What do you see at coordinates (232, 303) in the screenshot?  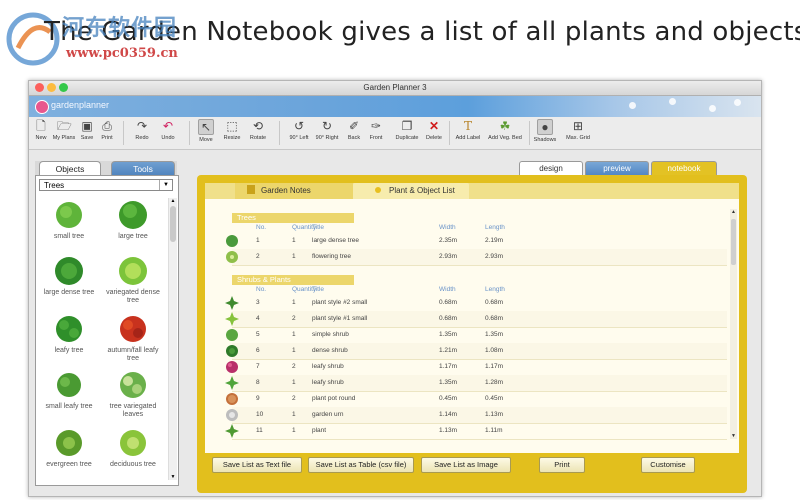 I see `plant-style-2-icon` at bounding box center [232, 303].